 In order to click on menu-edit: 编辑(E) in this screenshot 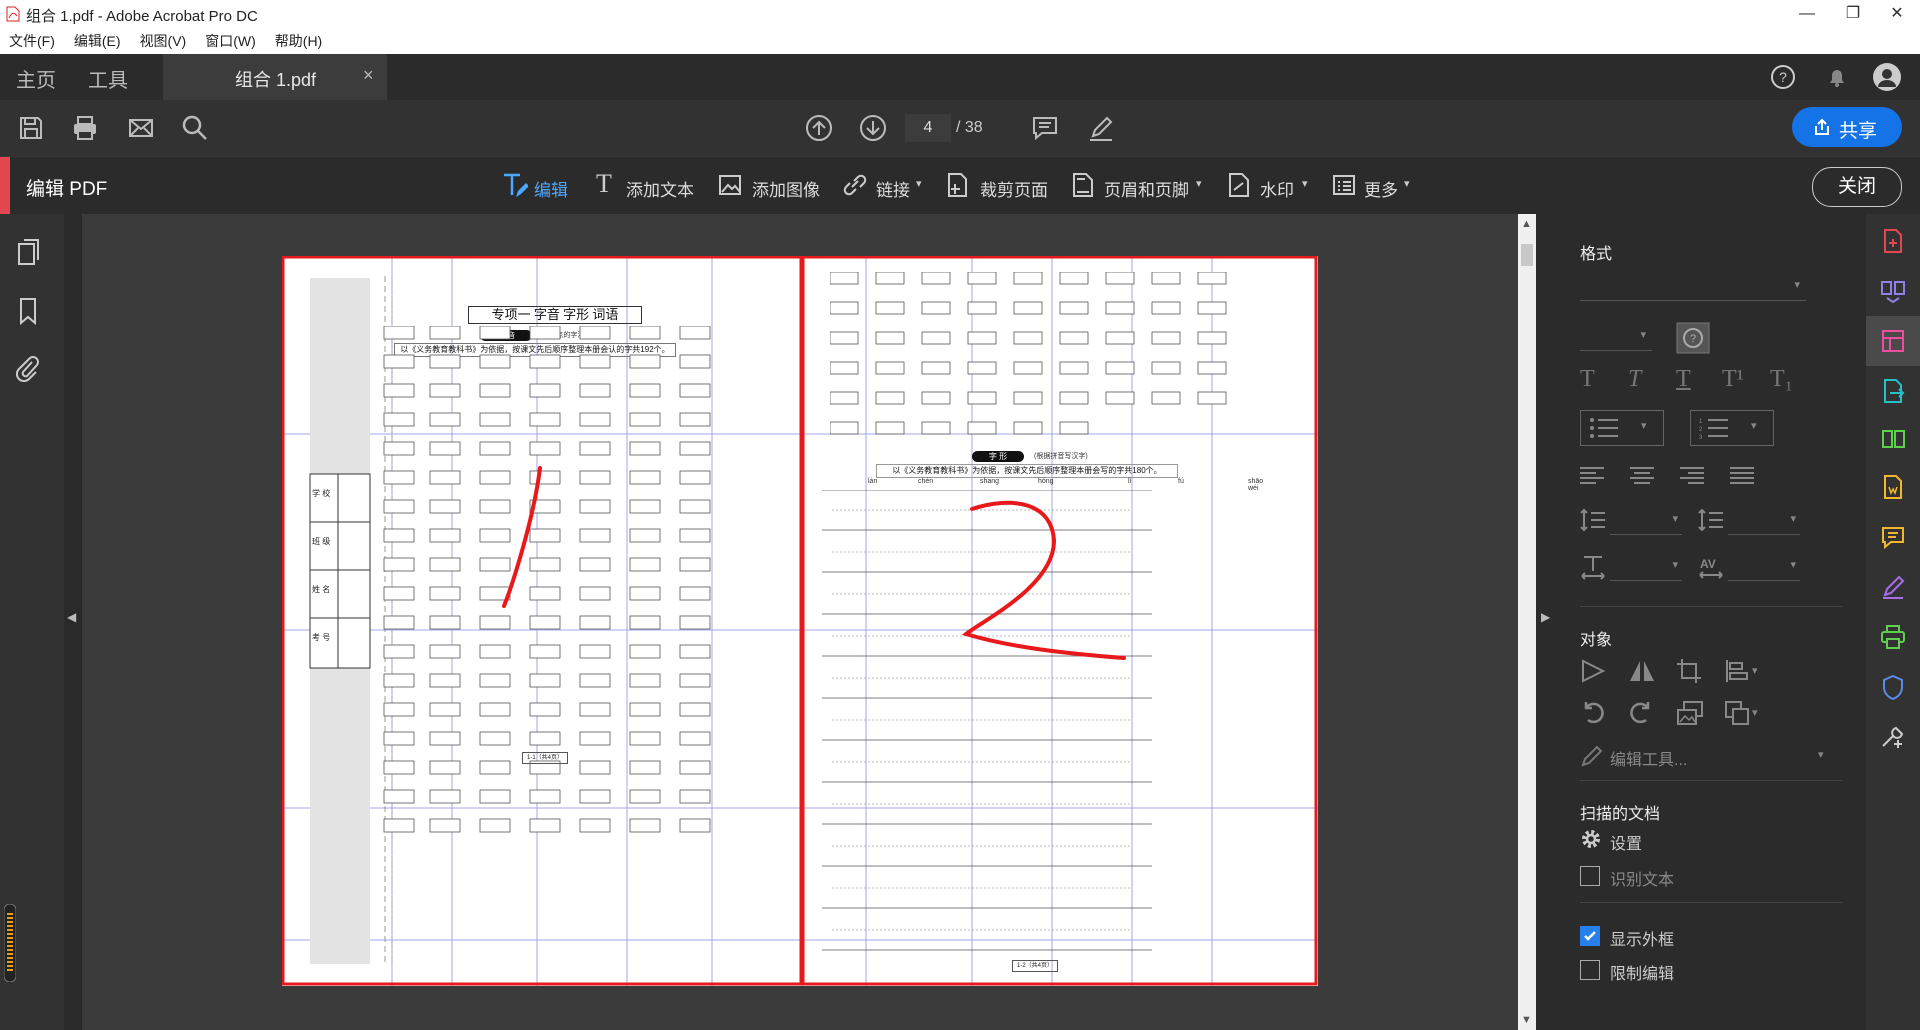, I will do `click(97, 41)`.